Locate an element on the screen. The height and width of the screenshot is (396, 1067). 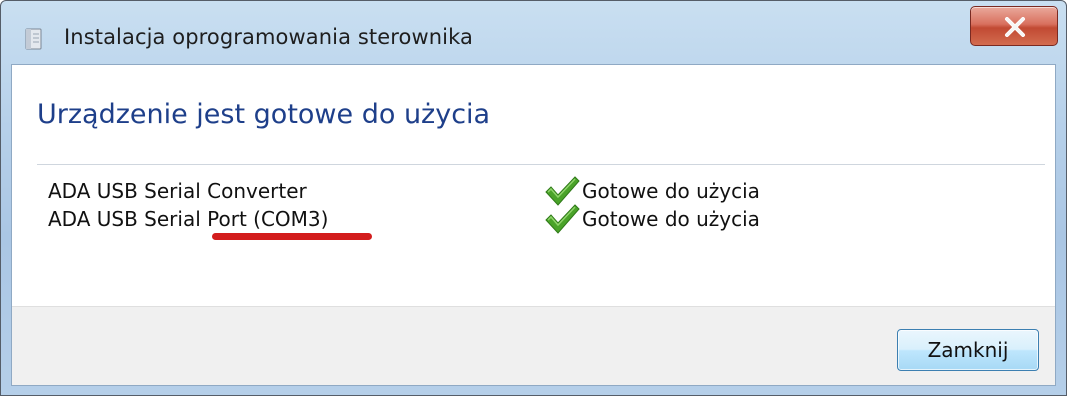
device-name: ADA USB Serial Port (COM3) is located at coordinates (188, 219).